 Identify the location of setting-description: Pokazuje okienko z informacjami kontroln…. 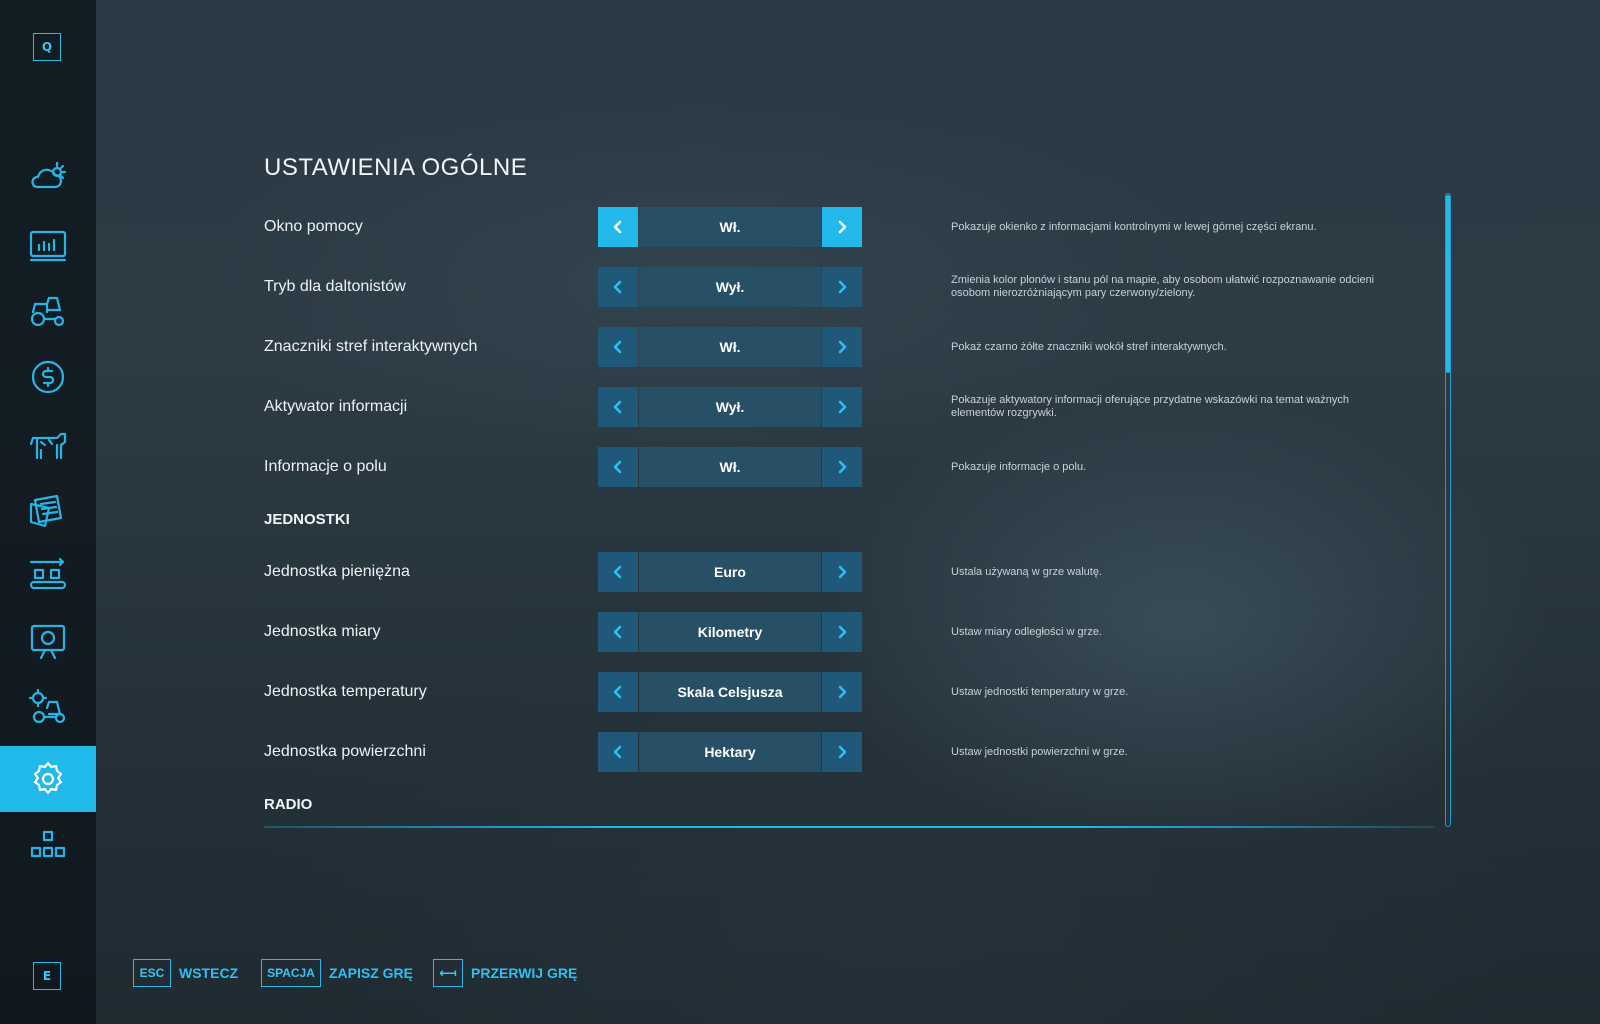
(1134, 226).